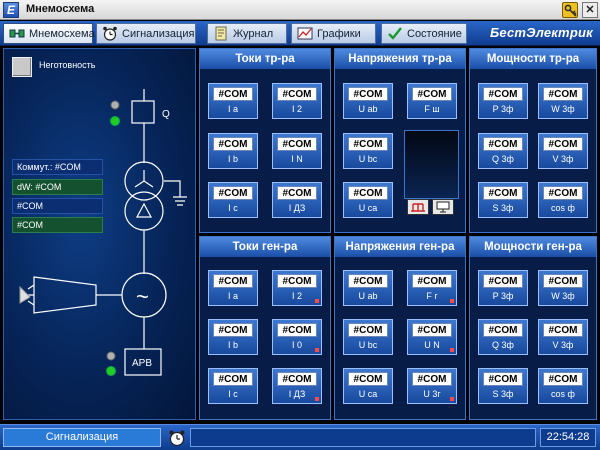 The width and height of the screenshot is (600, 450). What do you see at coordinates (317, 350) in the screenshot?
I see `alarm-flag` at bounding box center [317, 350].